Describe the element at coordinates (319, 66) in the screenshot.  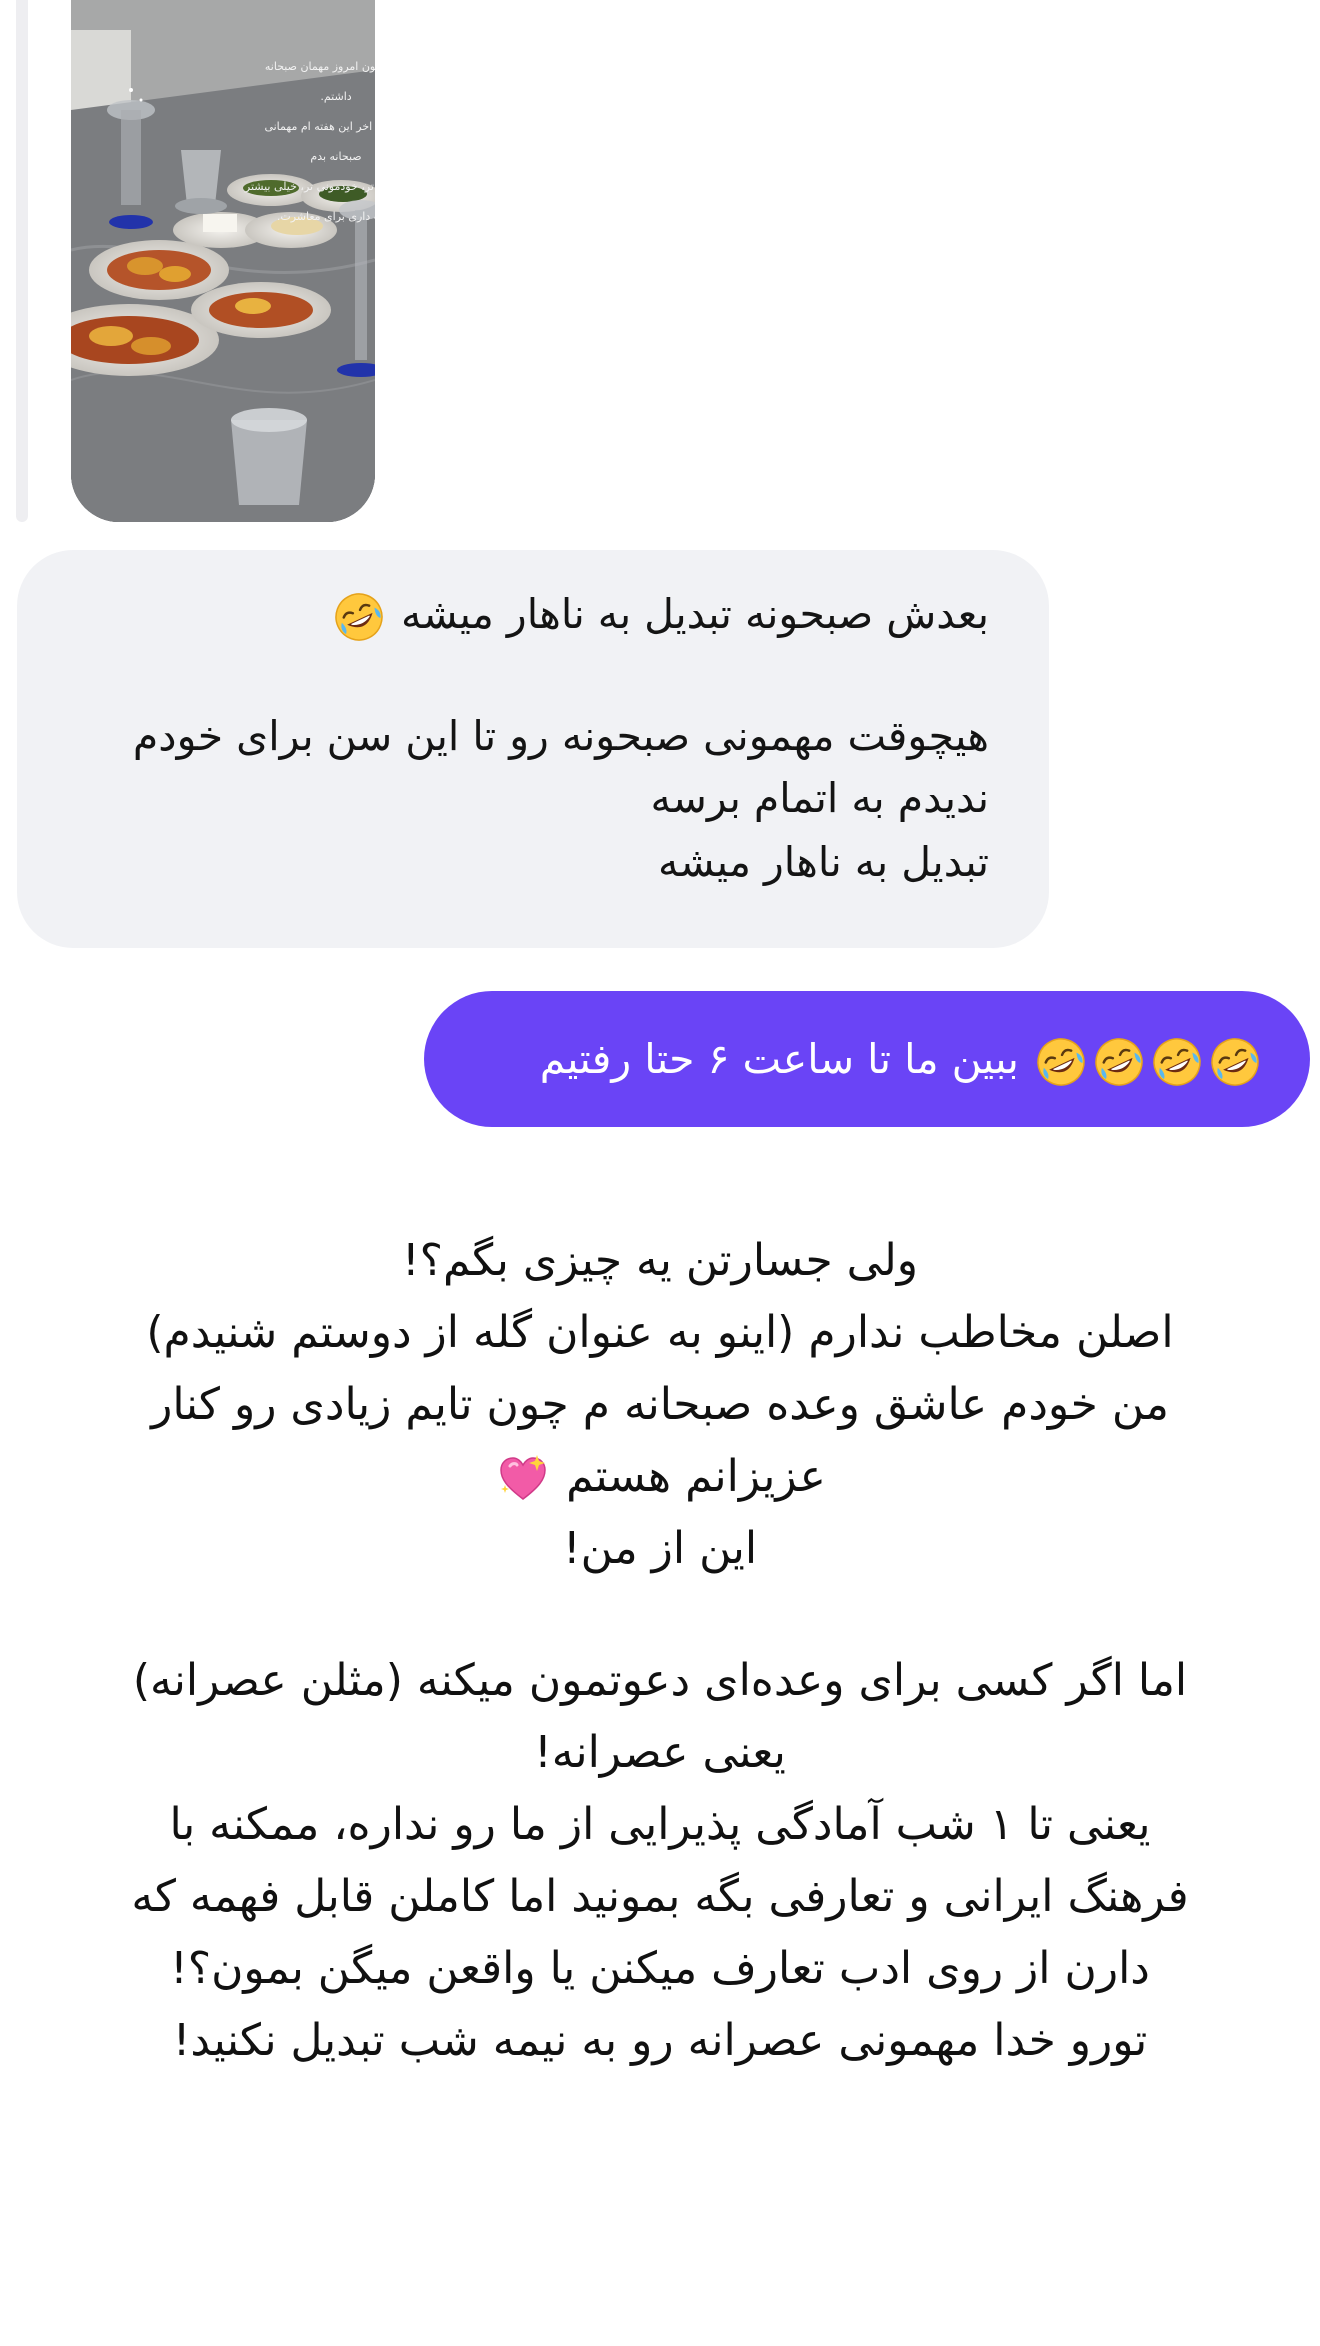
I see `story-caption-line: با اجازتون امروز مهمان صبحانه` at that location.